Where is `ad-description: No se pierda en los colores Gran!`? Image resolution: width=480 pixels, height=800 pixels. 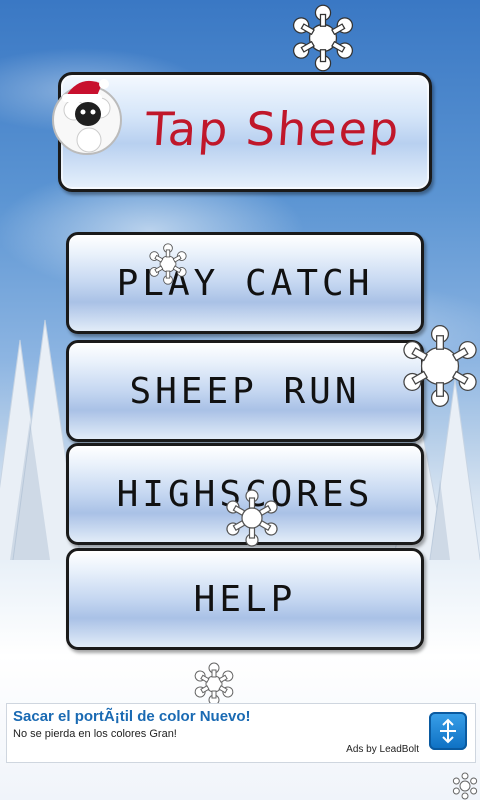
ad-description: No se pierda en los colores Gran! is located at coordinates (95, 734).